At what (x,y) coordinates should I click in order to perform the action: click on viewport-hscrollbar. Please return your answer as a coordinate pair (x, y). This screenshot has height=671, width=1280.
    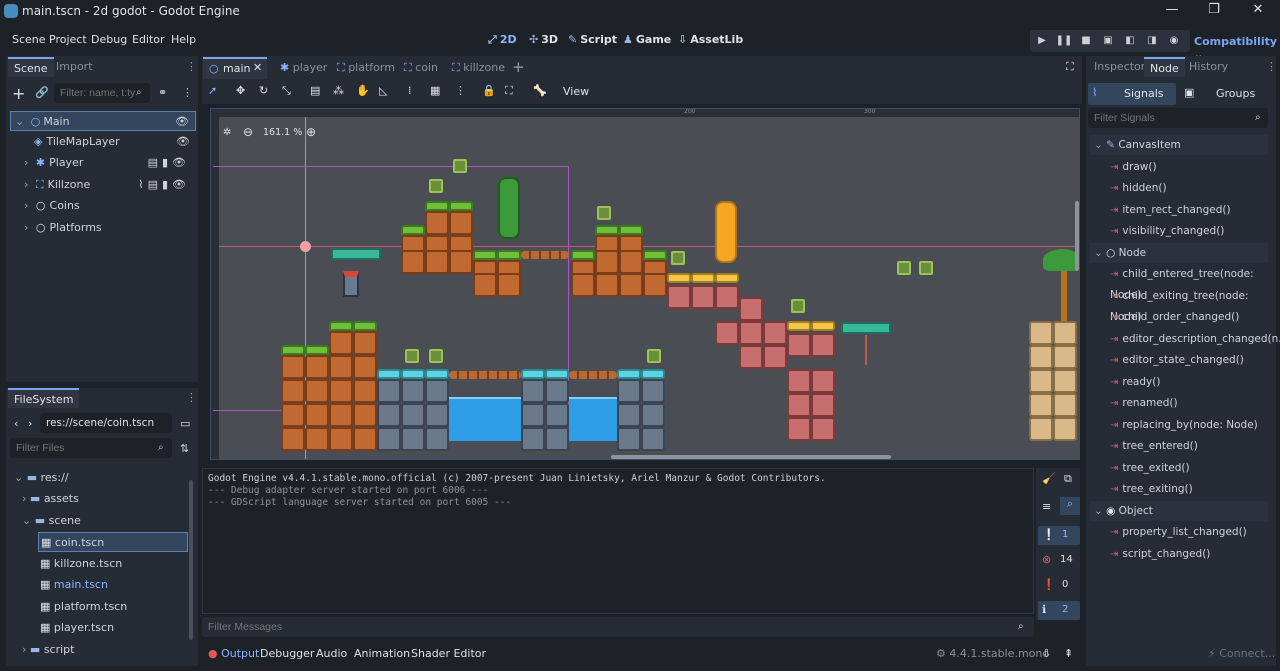
    Looking at the image, I should click on (751, 457).